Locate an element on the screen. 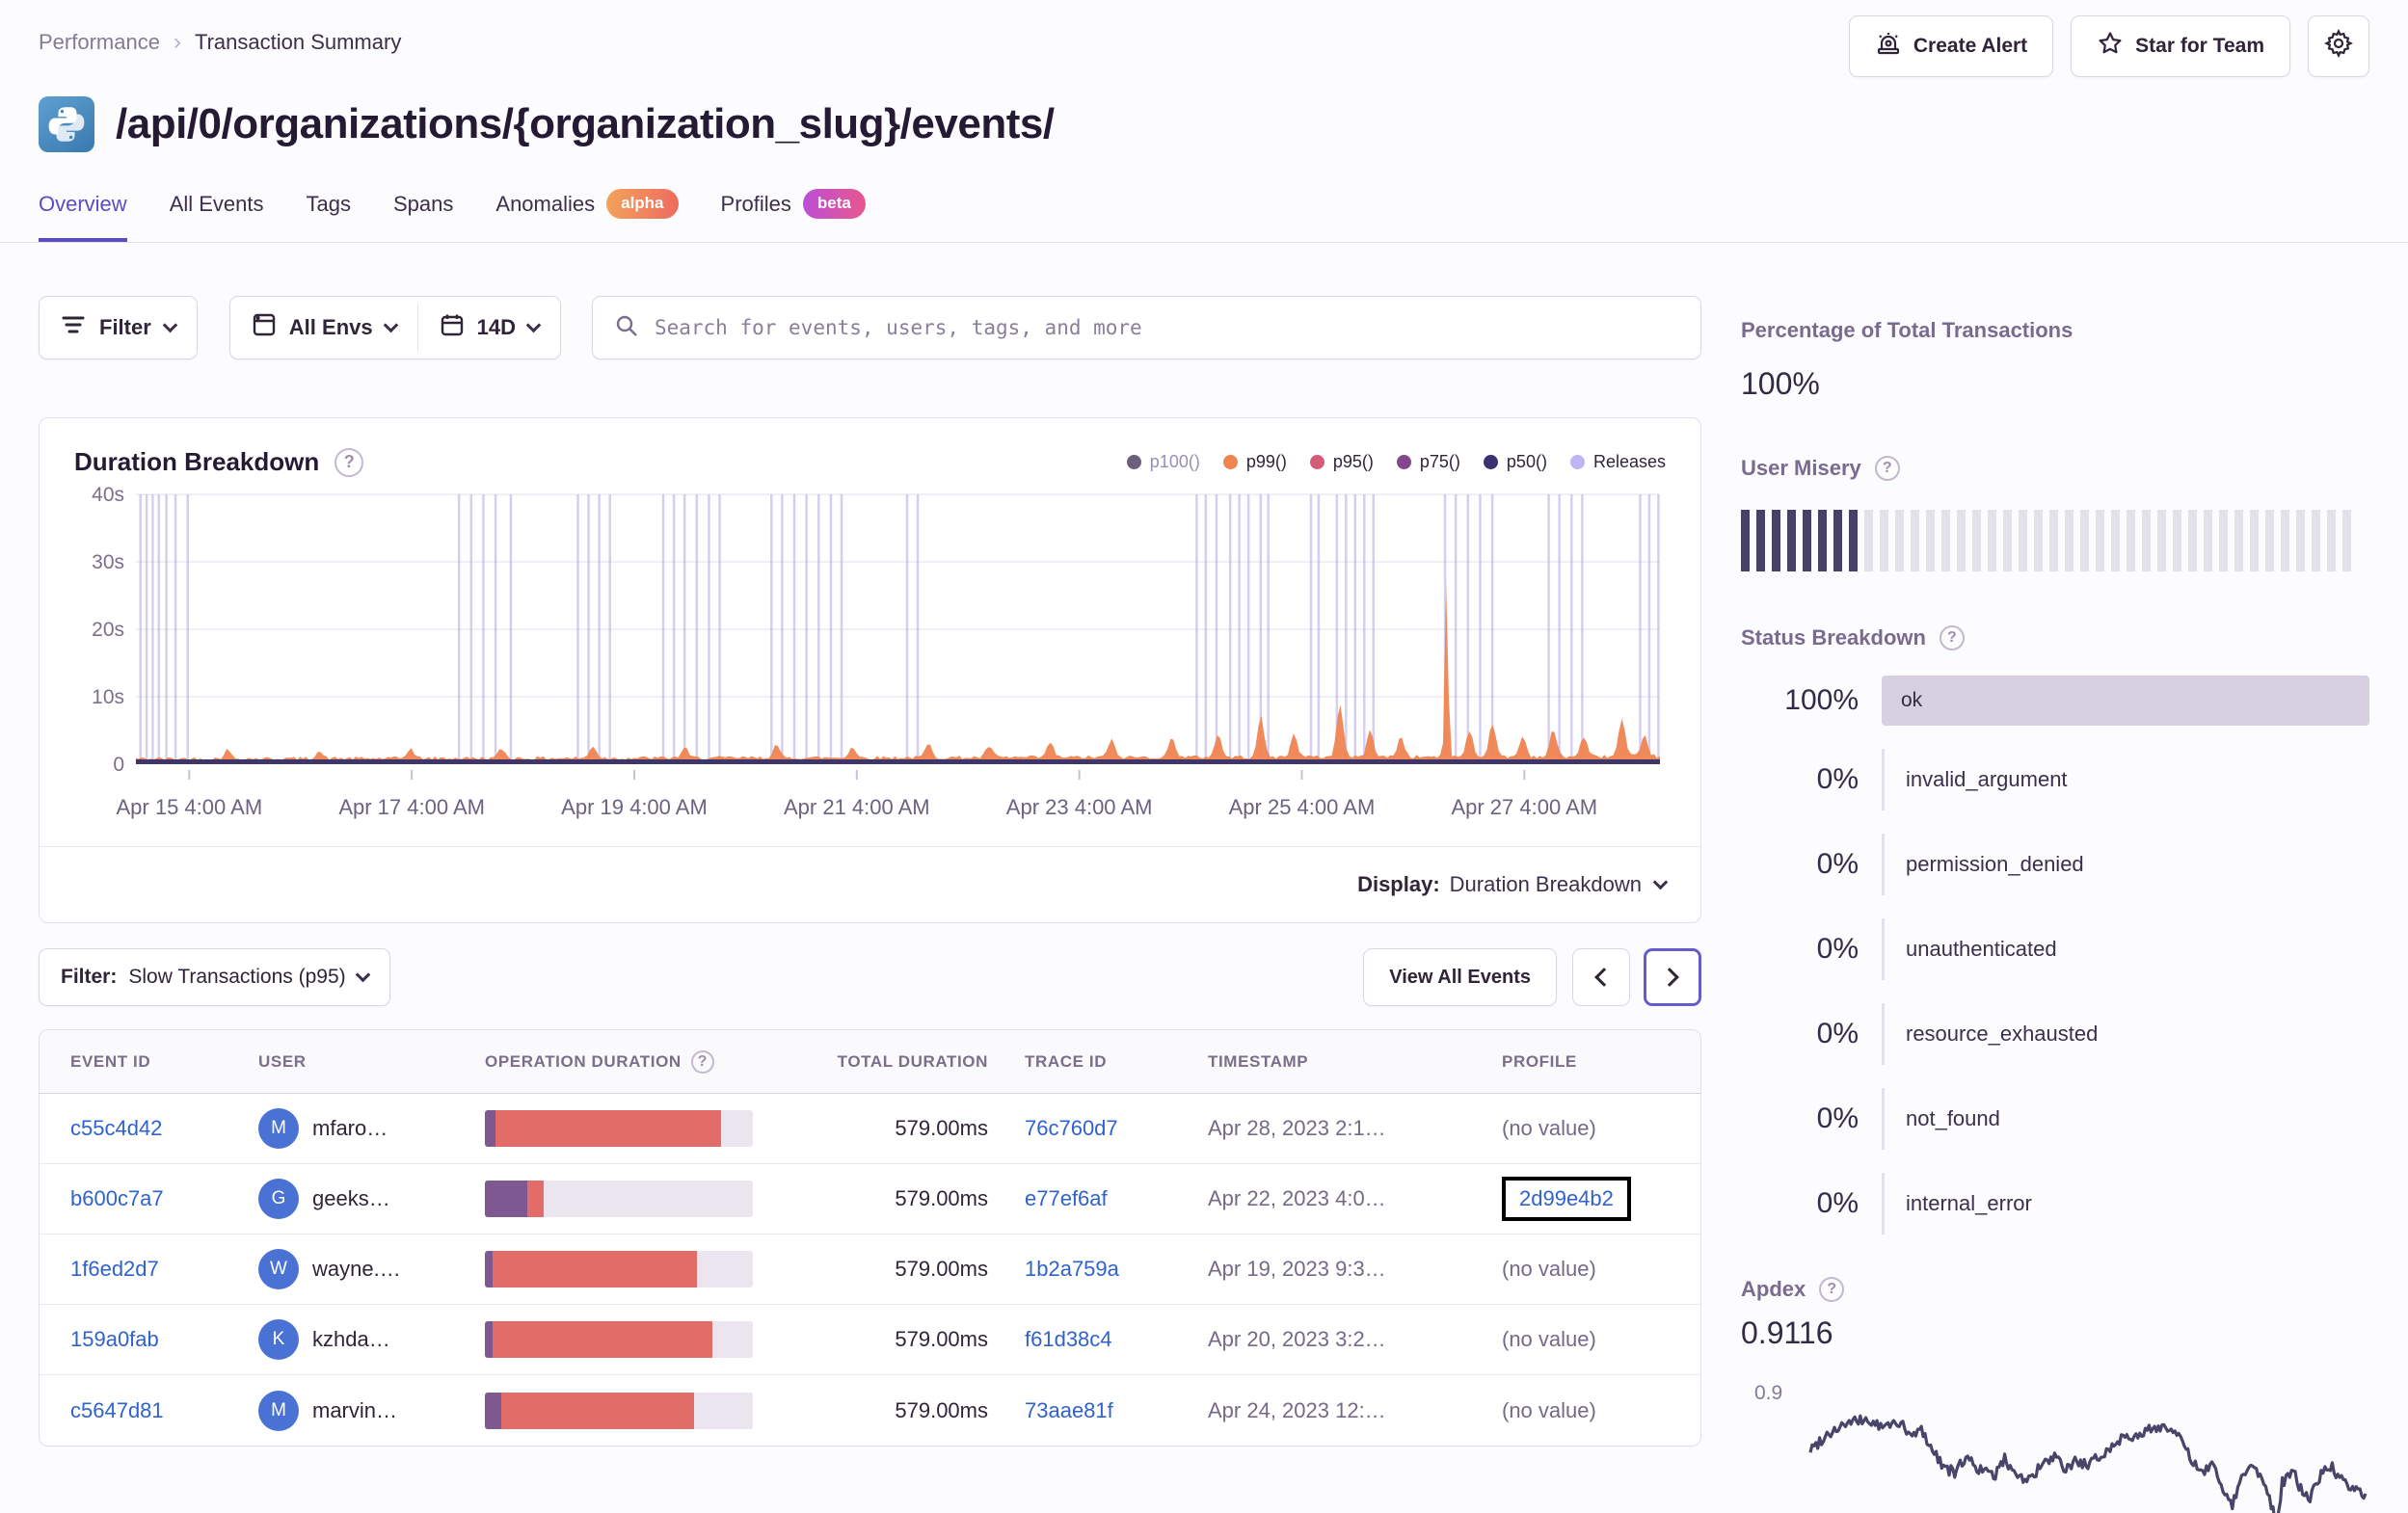 Image resolution: width=2408 pixels, height=1513 pixels. legend-item-p100: p100() is located at coordinates (1163, 462).